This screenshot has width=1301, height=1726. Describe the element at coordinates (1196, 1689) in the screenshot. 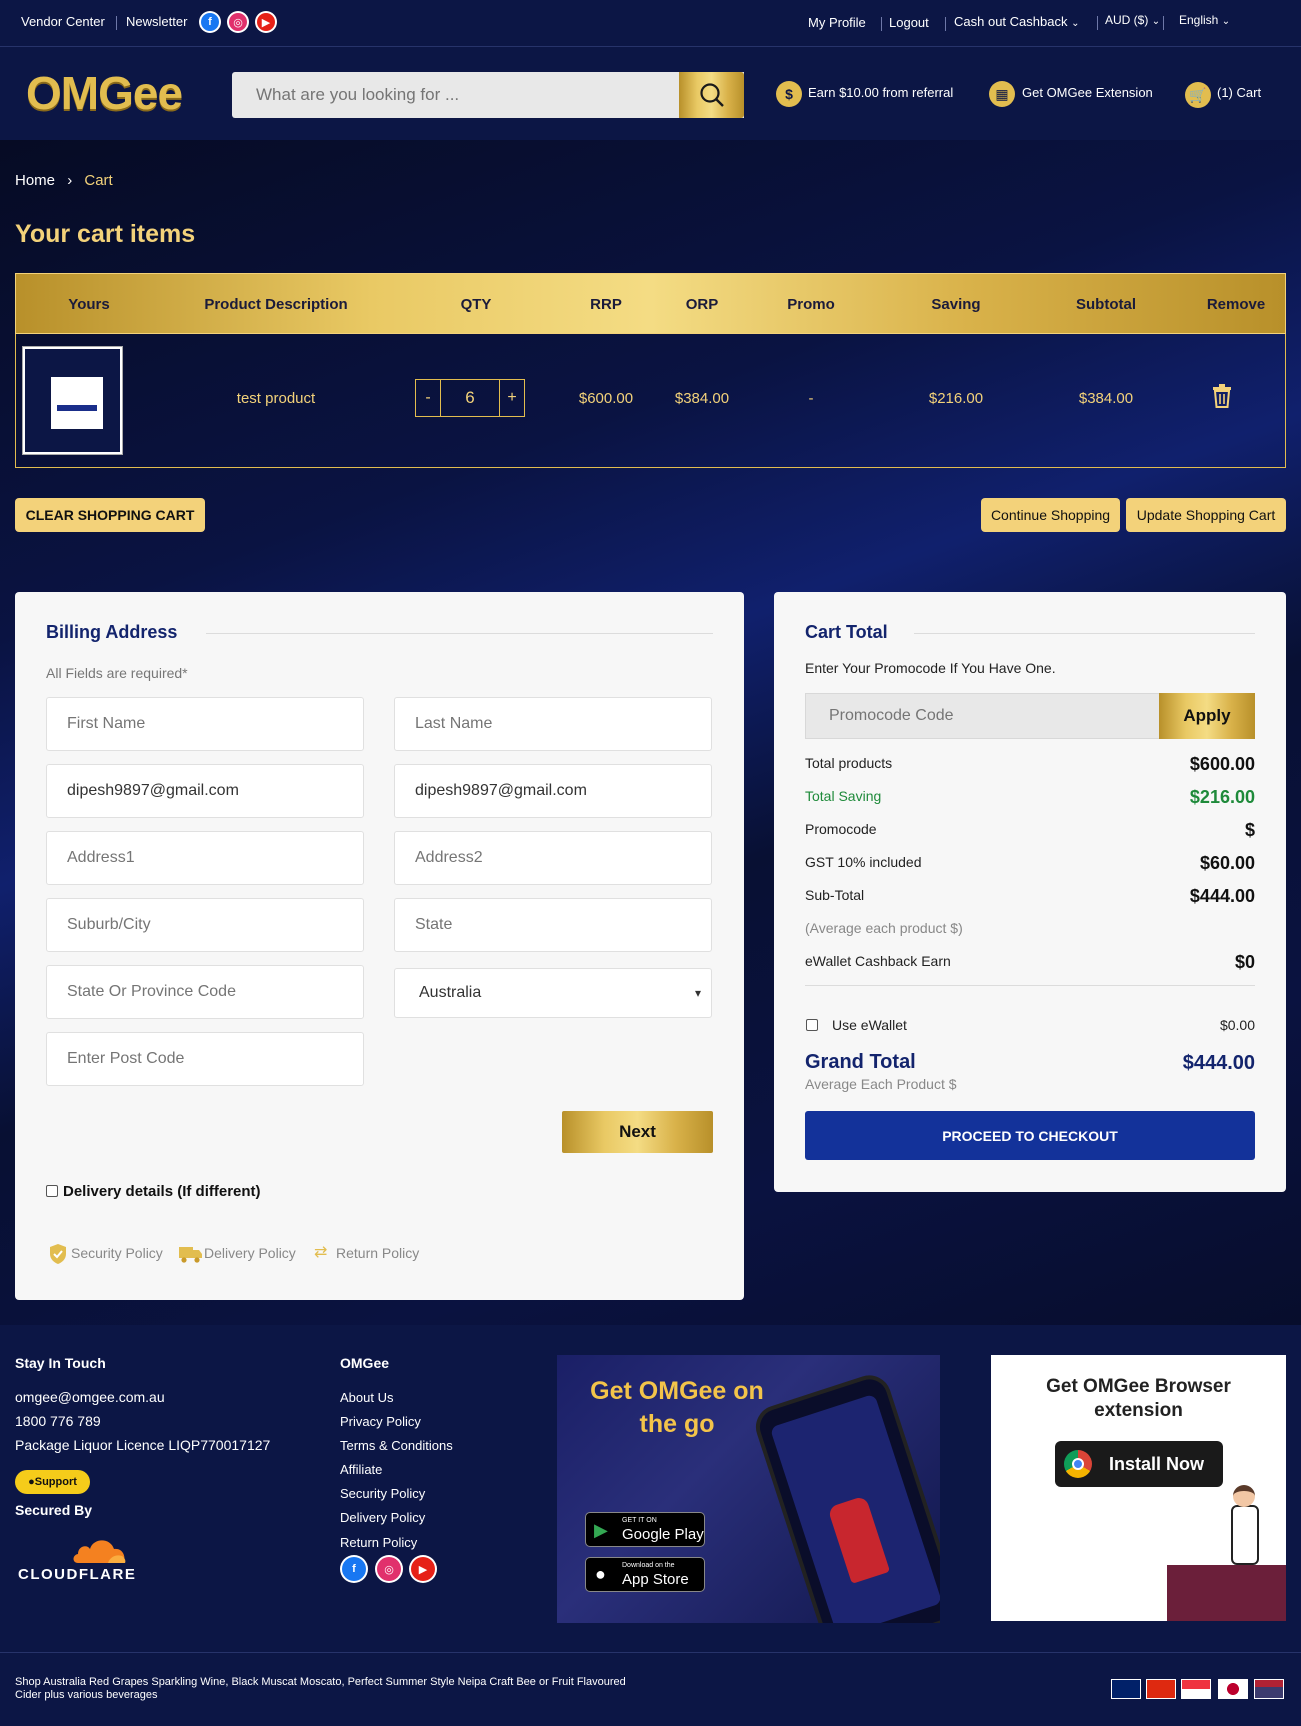

I see `singapore-flag-icon` at that location.